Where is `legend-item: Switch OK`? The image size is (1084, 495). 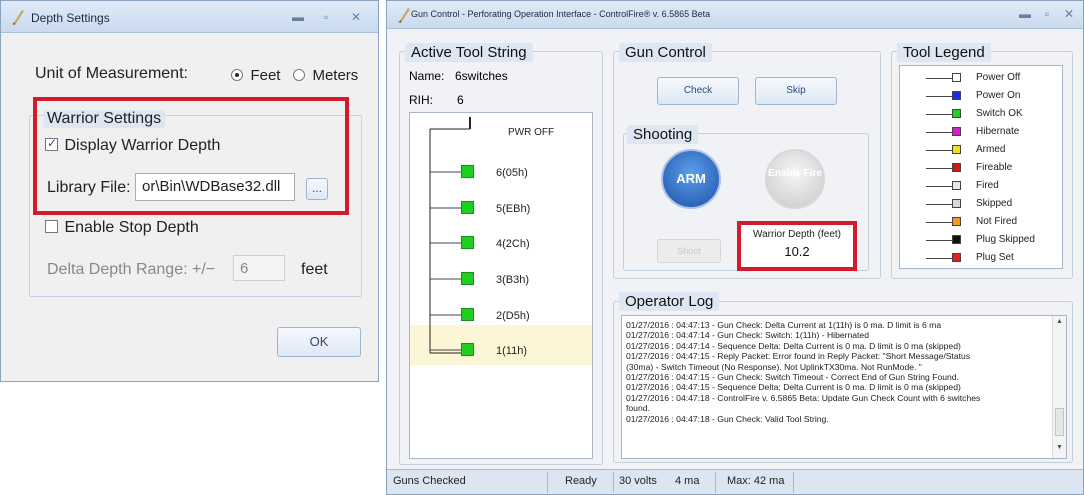 legend-item: Switch OK is located at coordinates (980, 114).